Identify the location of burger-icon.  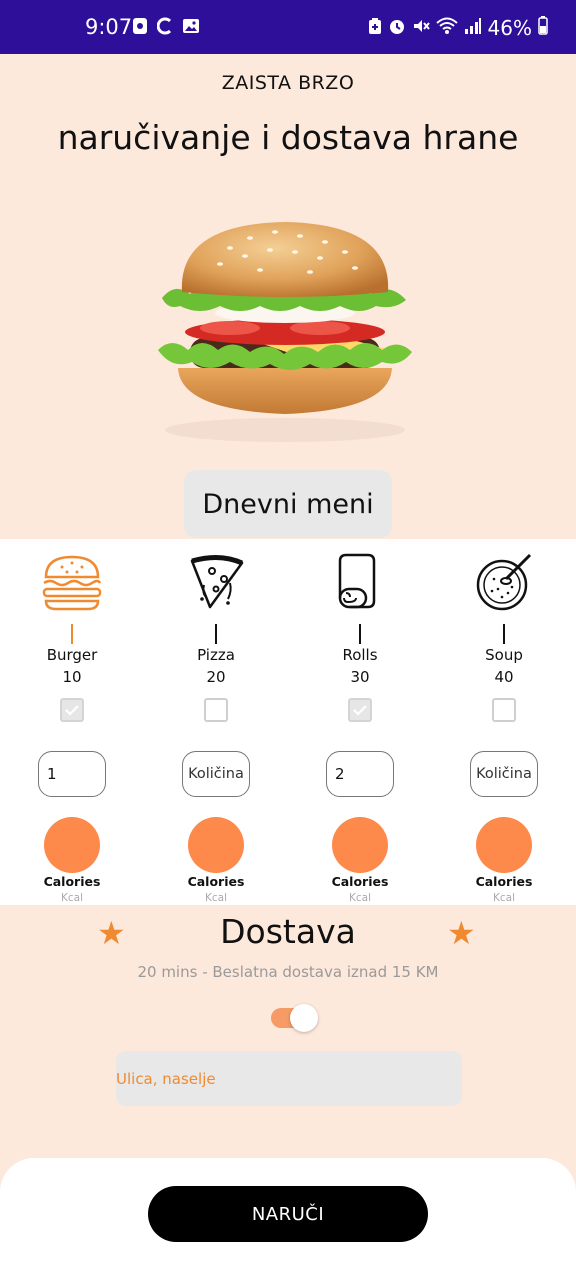
(72, 581).